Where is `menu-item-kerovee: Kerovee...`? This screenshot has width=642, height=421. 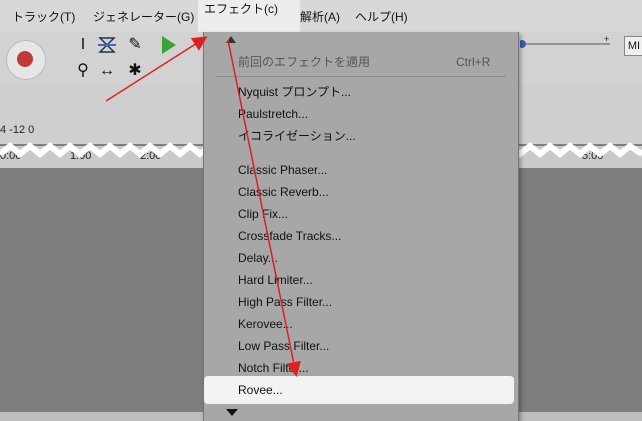 menu-item-kerovee: Kerovee... is located at coordinates (265, 324).